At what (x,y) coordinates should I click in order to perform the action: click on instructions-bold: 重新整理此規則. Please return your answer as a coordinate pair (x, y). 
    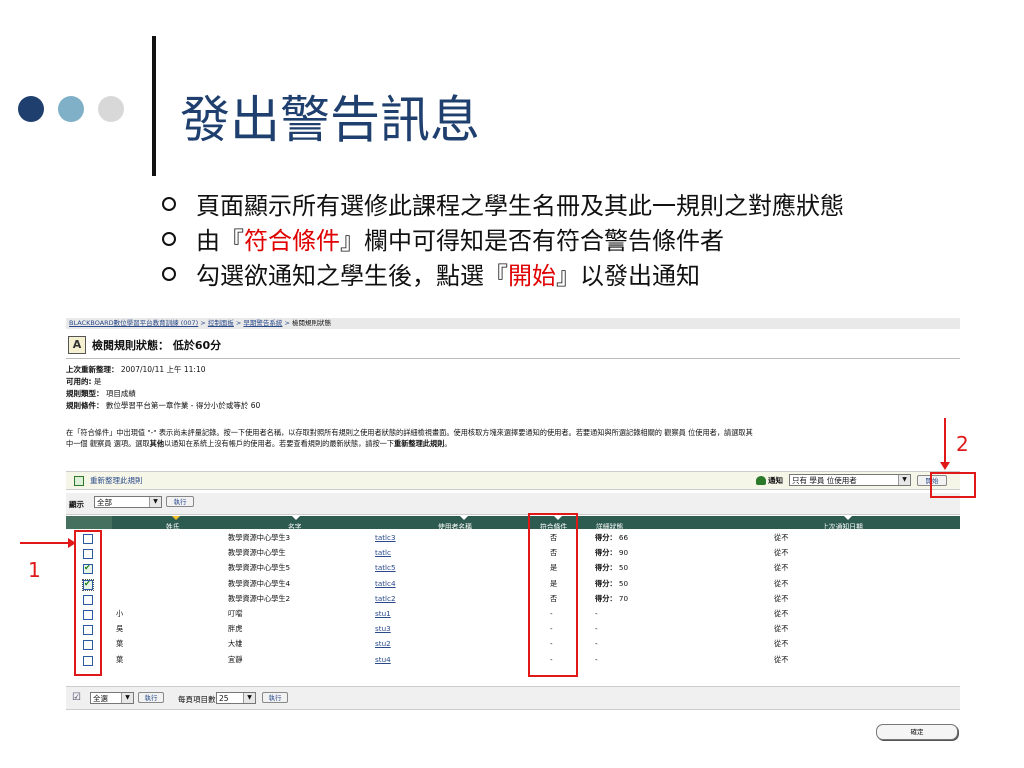
    Looking at the image, I should click on (419, 443).